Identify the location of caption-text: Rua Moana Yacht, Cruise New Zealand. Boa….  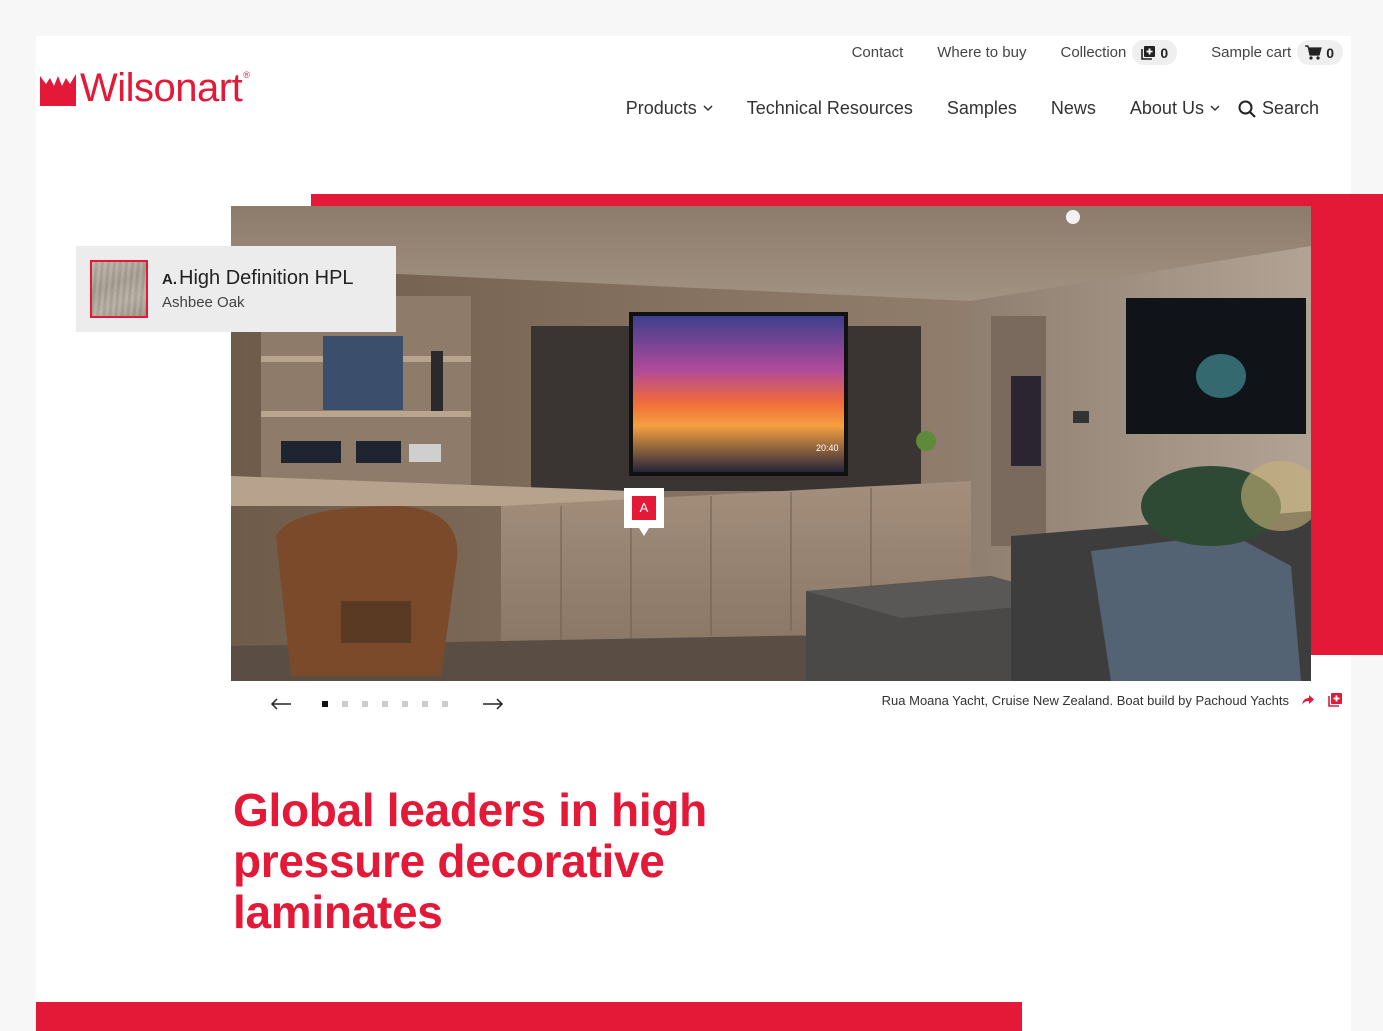
(1085, 700).